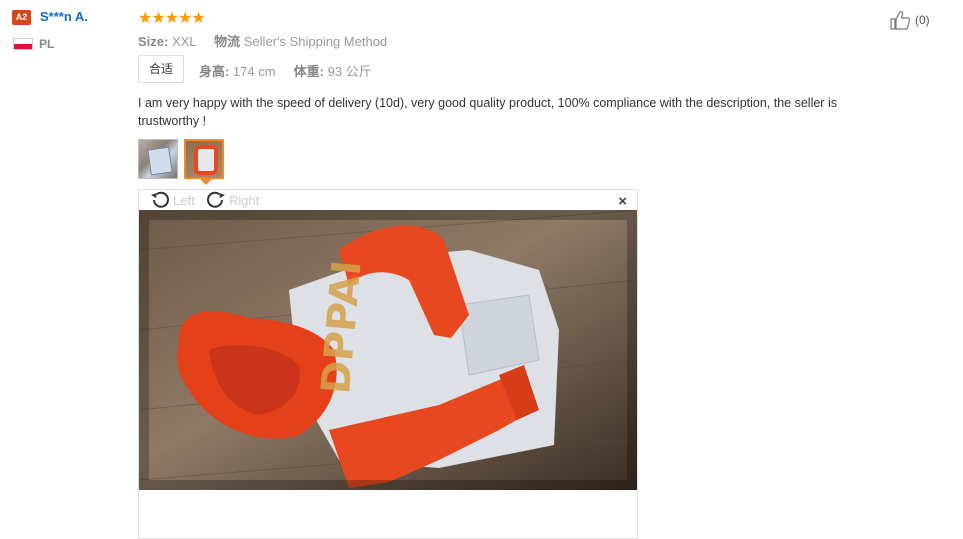  What do you see at coordinates (922, 20) in the screenshot?
I see `helpful-count: (0)` at bounding box center [922, 20].